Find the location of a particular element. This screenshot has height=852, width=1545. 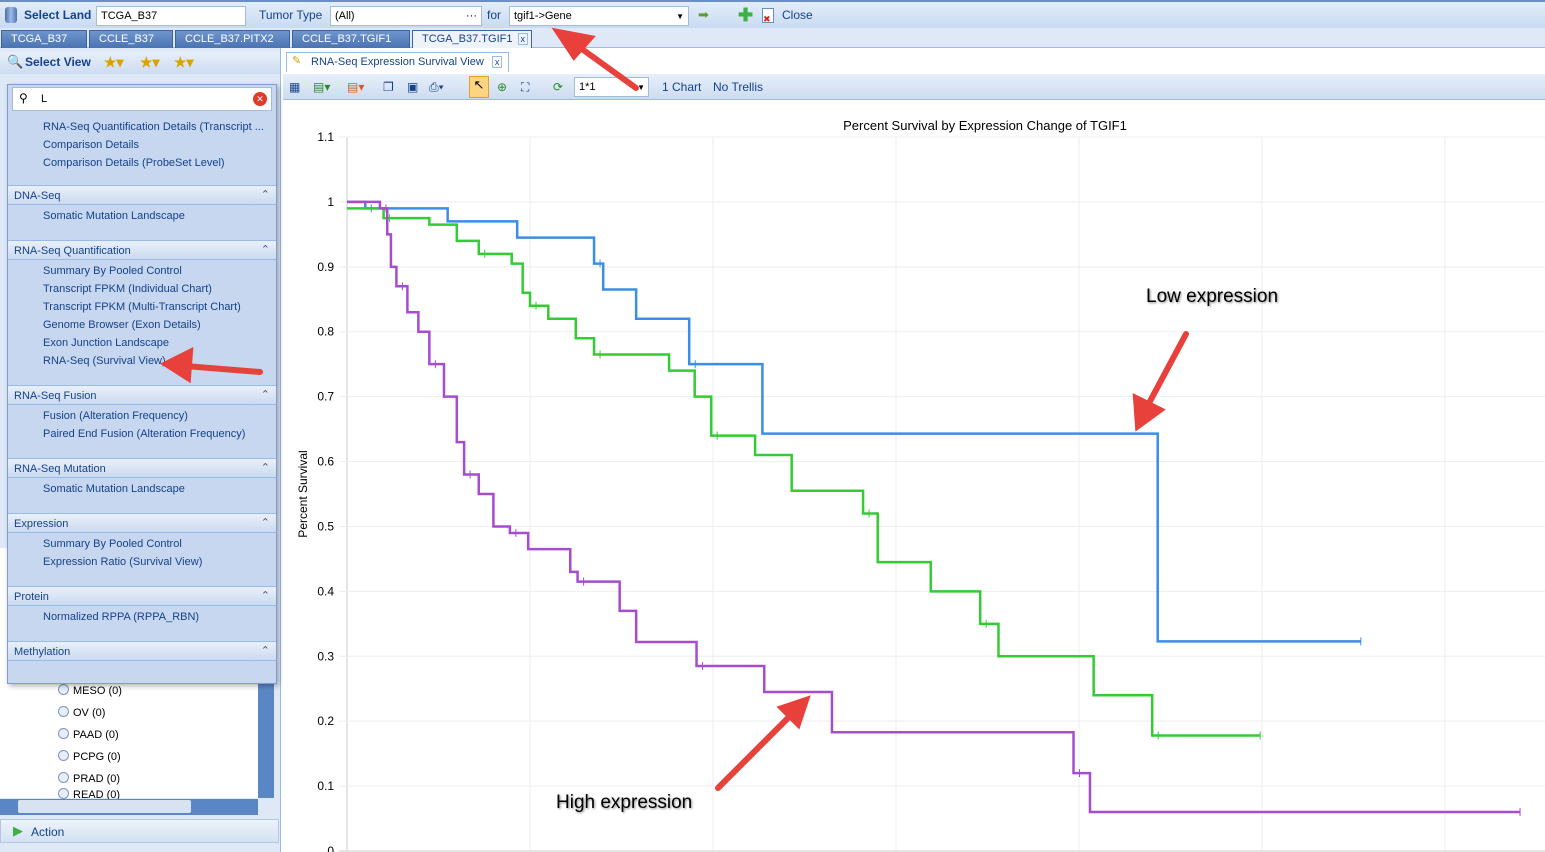

view-item: Expression Ratio (Survival View) is located at coordinates (122, 562).